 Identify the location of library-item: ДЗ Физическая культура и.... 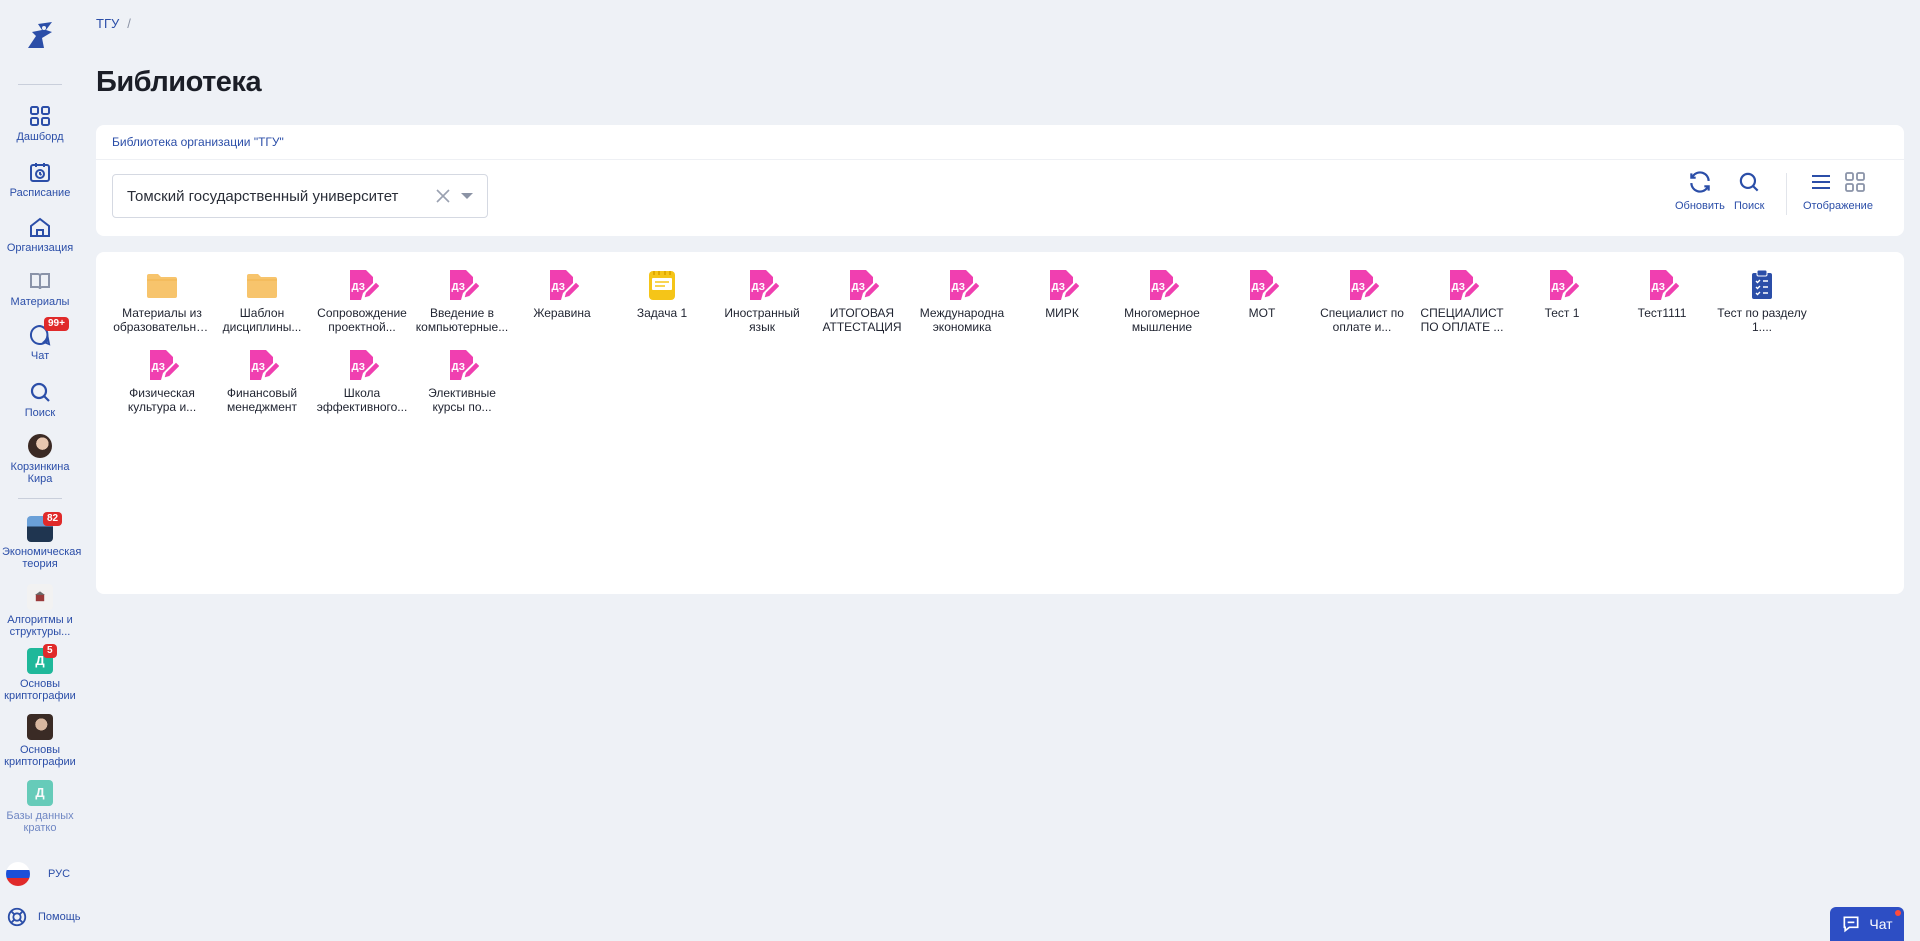
(162, 381).